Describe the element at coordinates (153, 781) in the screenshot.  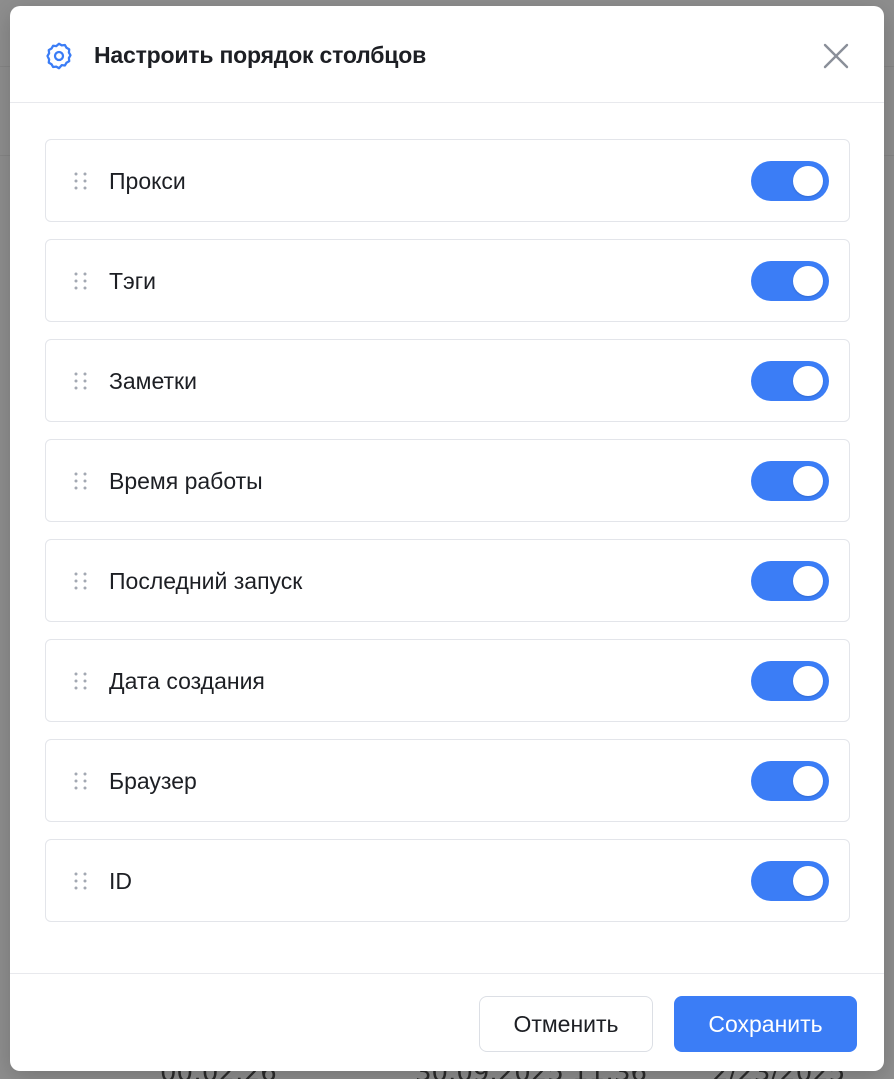
I see `column-label: Браузер` at that location.